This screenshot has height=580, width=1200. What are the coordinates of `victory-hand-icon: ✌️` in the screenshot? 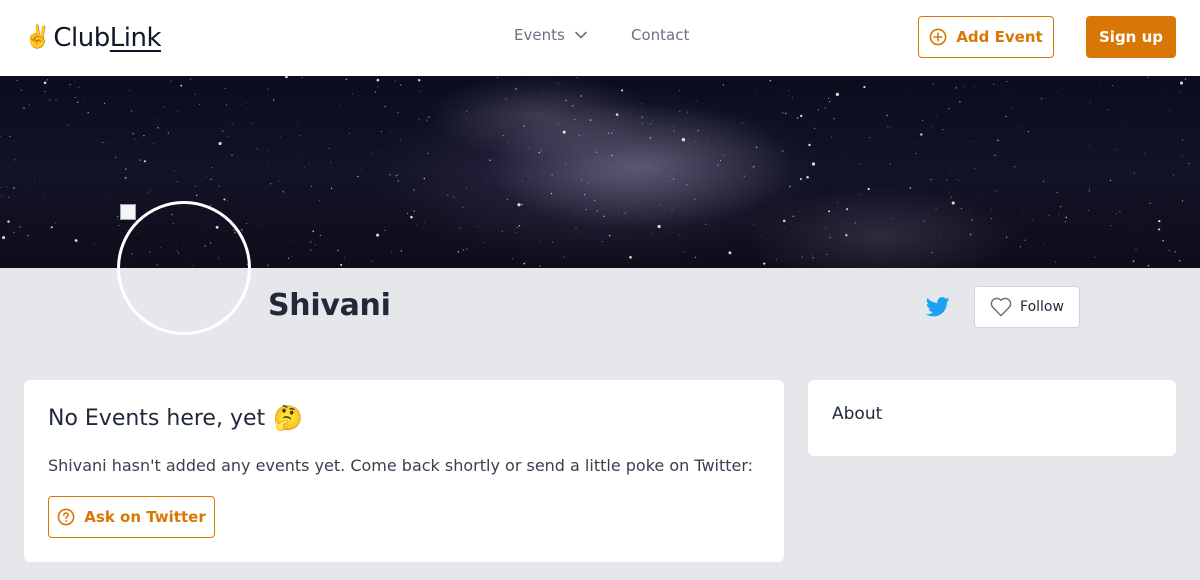 It's located at (38, 37).